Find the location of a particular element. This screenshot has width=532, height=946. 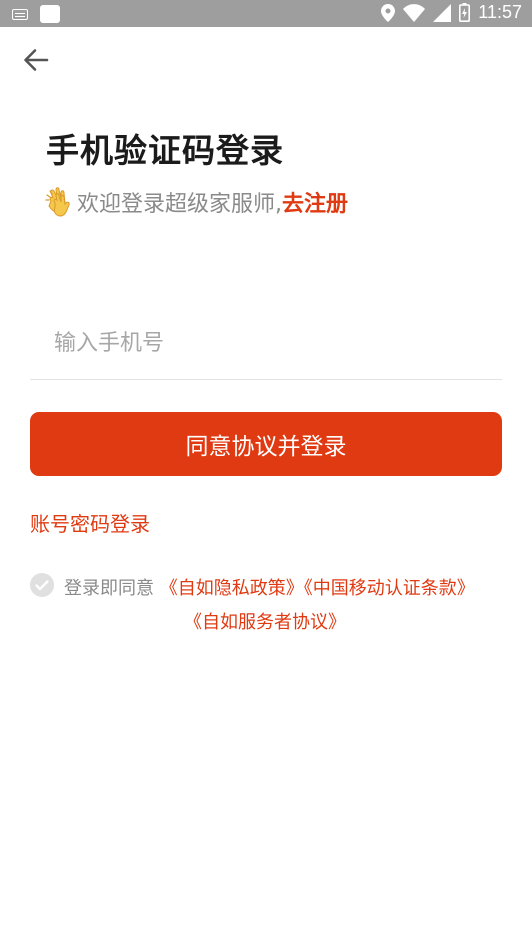

agreement-checkbox-icon is located at coordinates (42, 585).